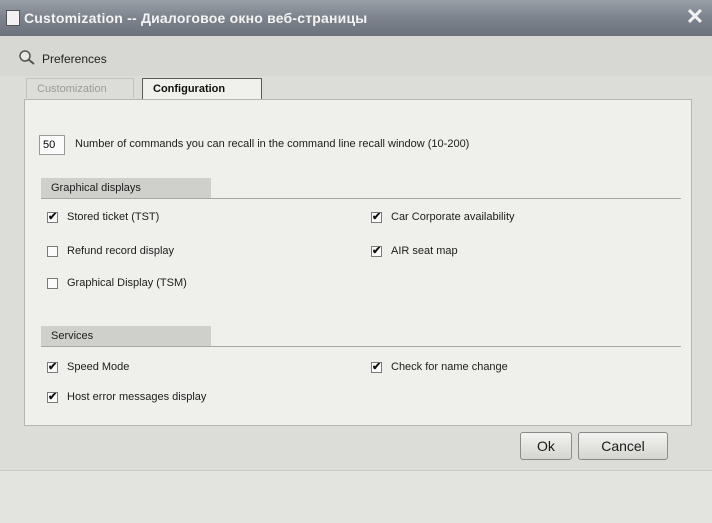 Image resolution: width=712 pixels, height=523 pixels. What do you see at coordinates (113, 217) in the screenshot?
I see `checkbox-label: Stored ticket (TST)` at bounding box center [113, 217].